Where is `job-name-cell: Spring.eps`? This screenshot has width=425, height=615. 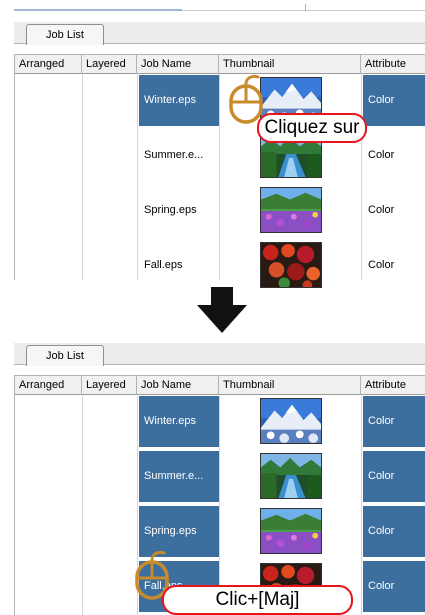
job-name-cell: Spring.eps is located at coordinates (170, 210).